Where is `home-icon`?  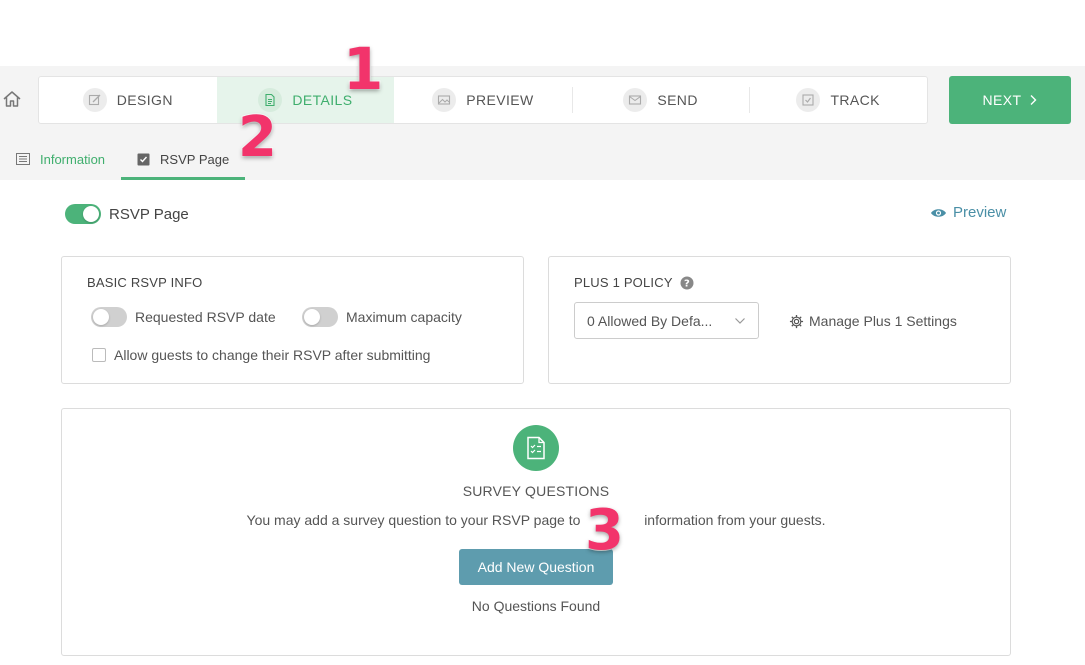 home-icon is located at coordinates (12, 99).